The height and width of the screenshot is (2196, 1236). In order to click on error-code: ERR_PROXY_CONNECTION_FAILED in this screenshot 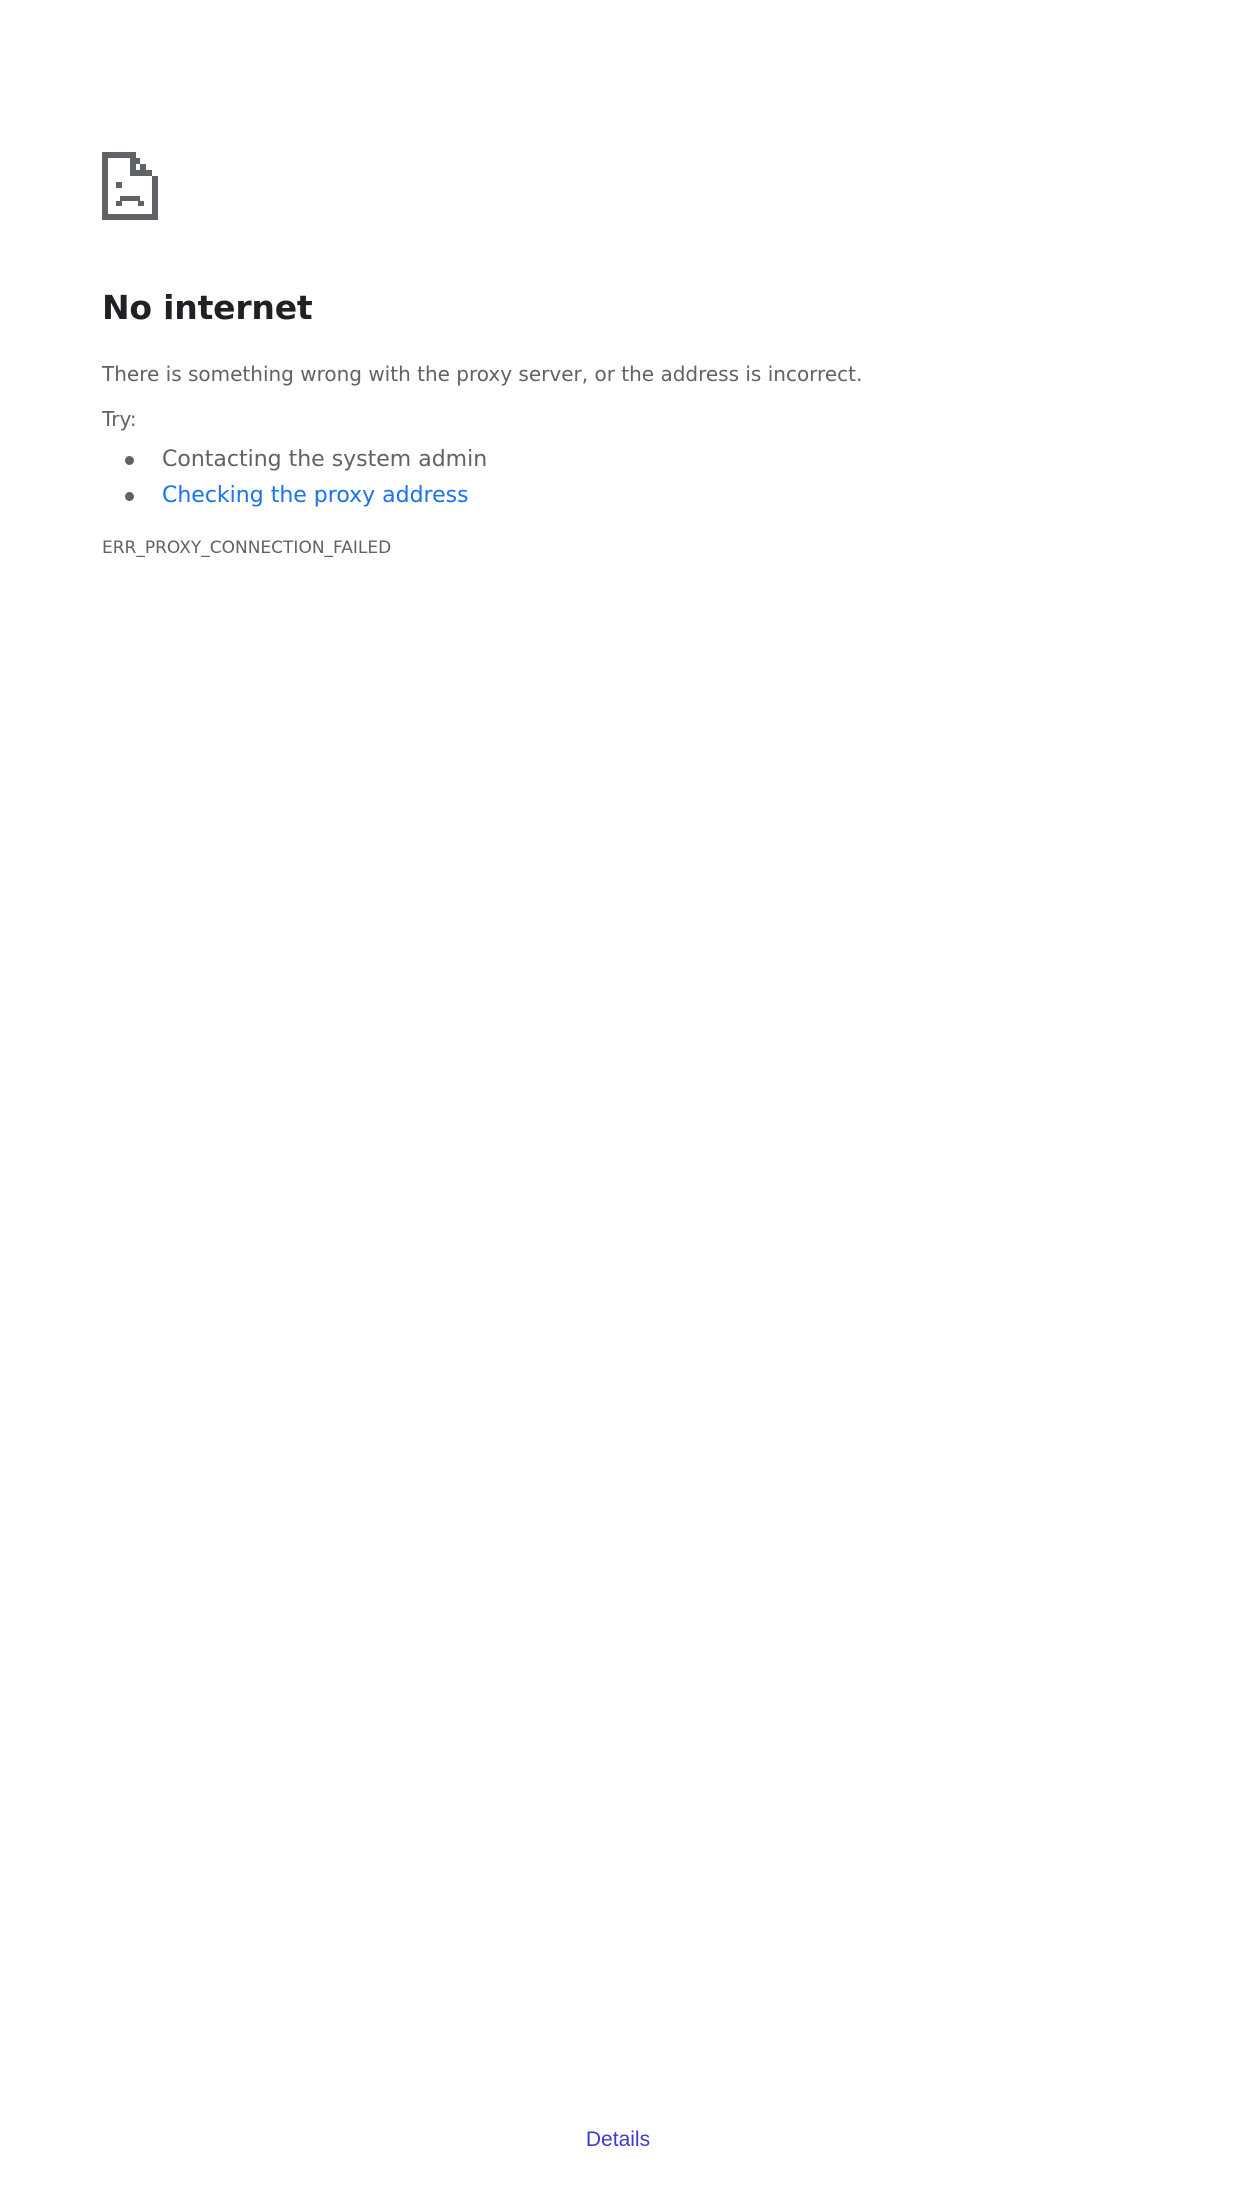, I will do `click(247, 548)`.